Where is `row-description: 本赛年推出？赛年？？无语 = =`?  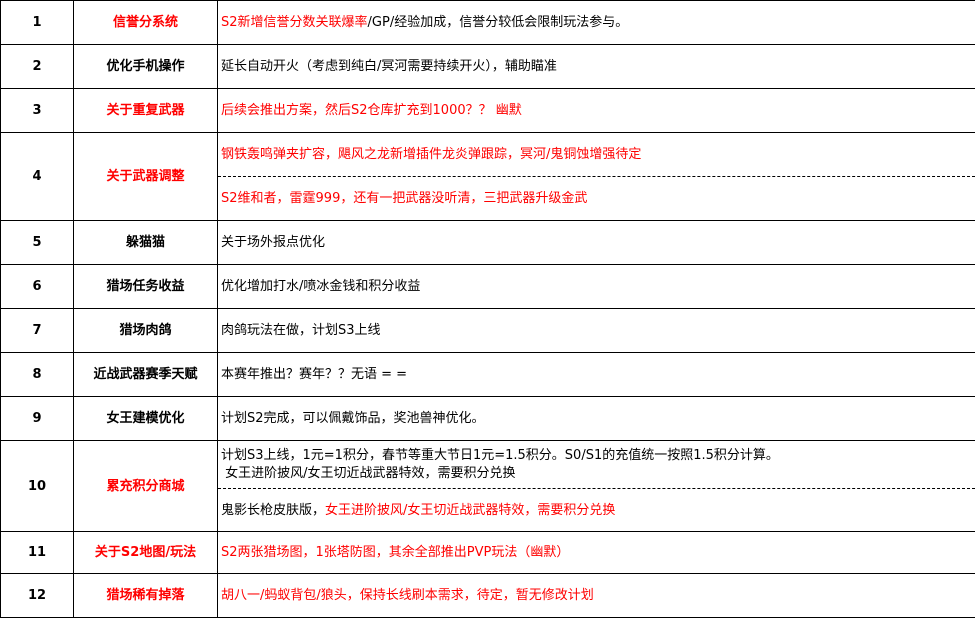 row-description: 本赛年推出？赛年？？无语 = = is located at coordinates (596, 375).